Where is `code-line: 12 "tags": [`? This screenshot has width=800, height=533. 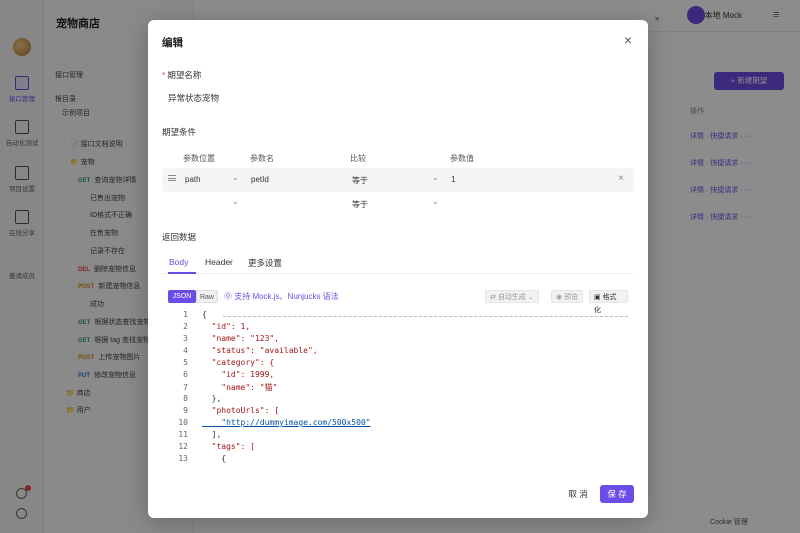
code-line: 12 "tags": [ is located at coordinates (216, 446).